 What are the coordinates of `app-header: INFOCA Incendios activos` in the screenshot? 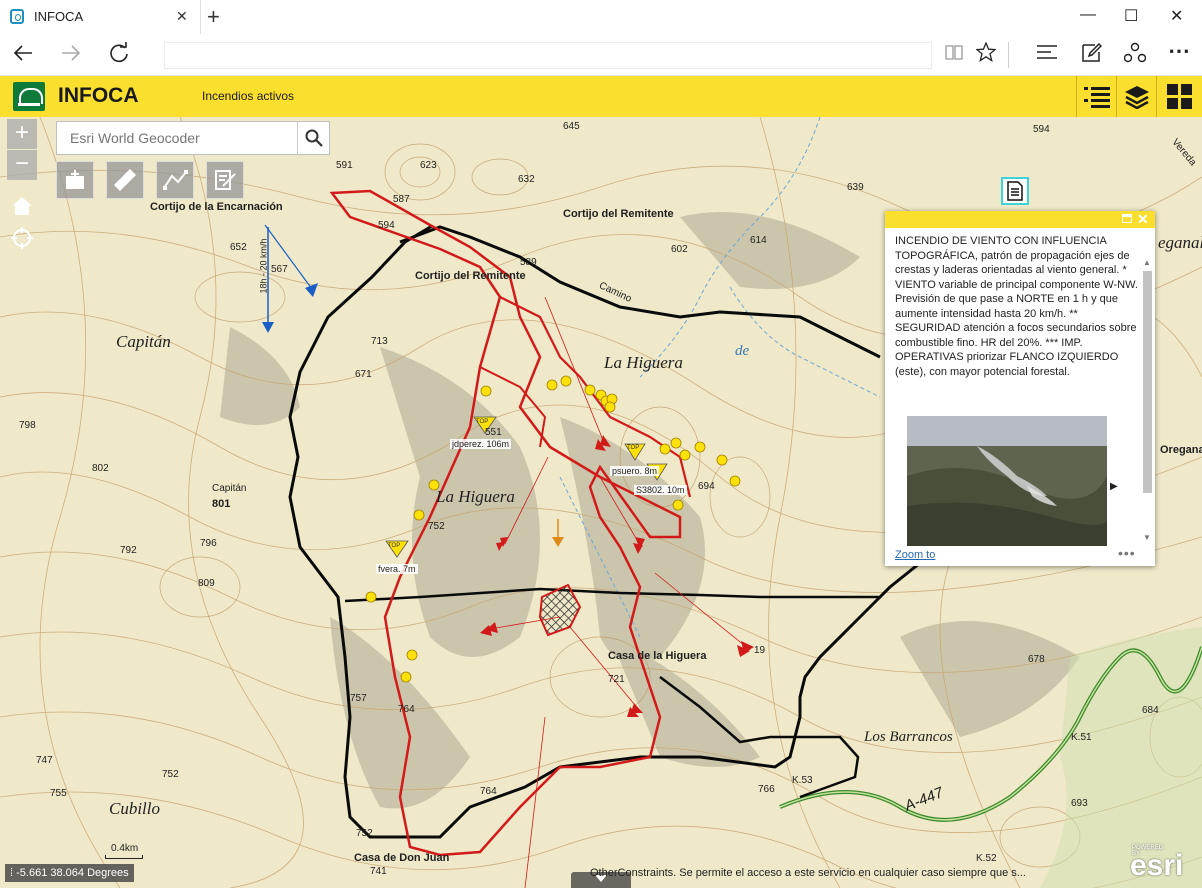 It's located at (601, 96).